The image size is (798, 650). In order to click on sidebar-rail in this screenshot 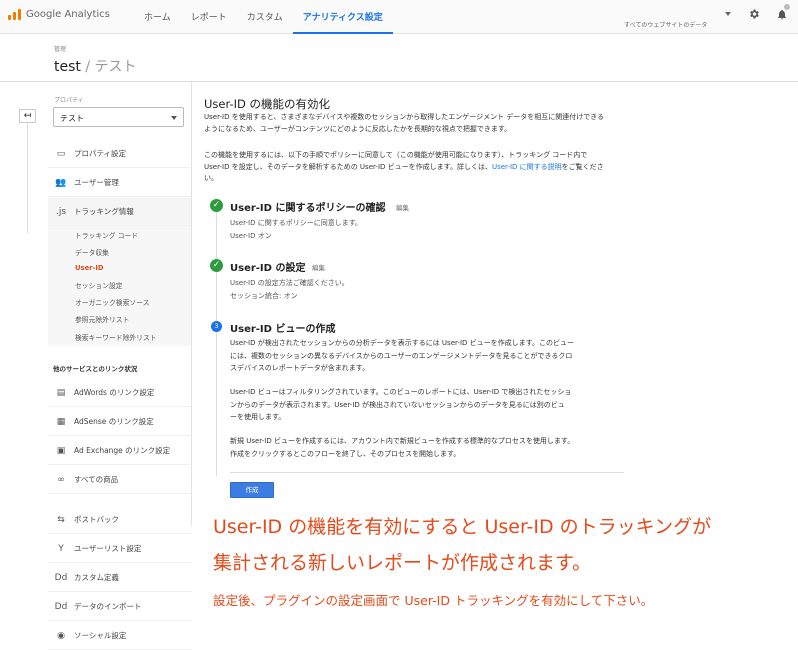, I will do `click(27, 178)`.